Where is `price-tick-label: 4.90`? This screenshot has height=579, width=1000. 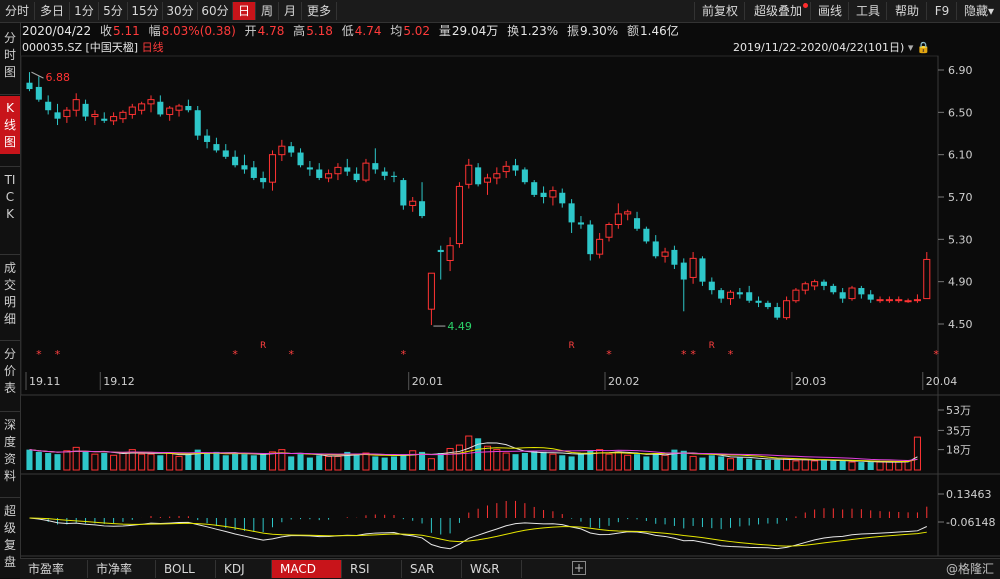 price-tick-label: 4.90 is located at coordinates (960, 282).